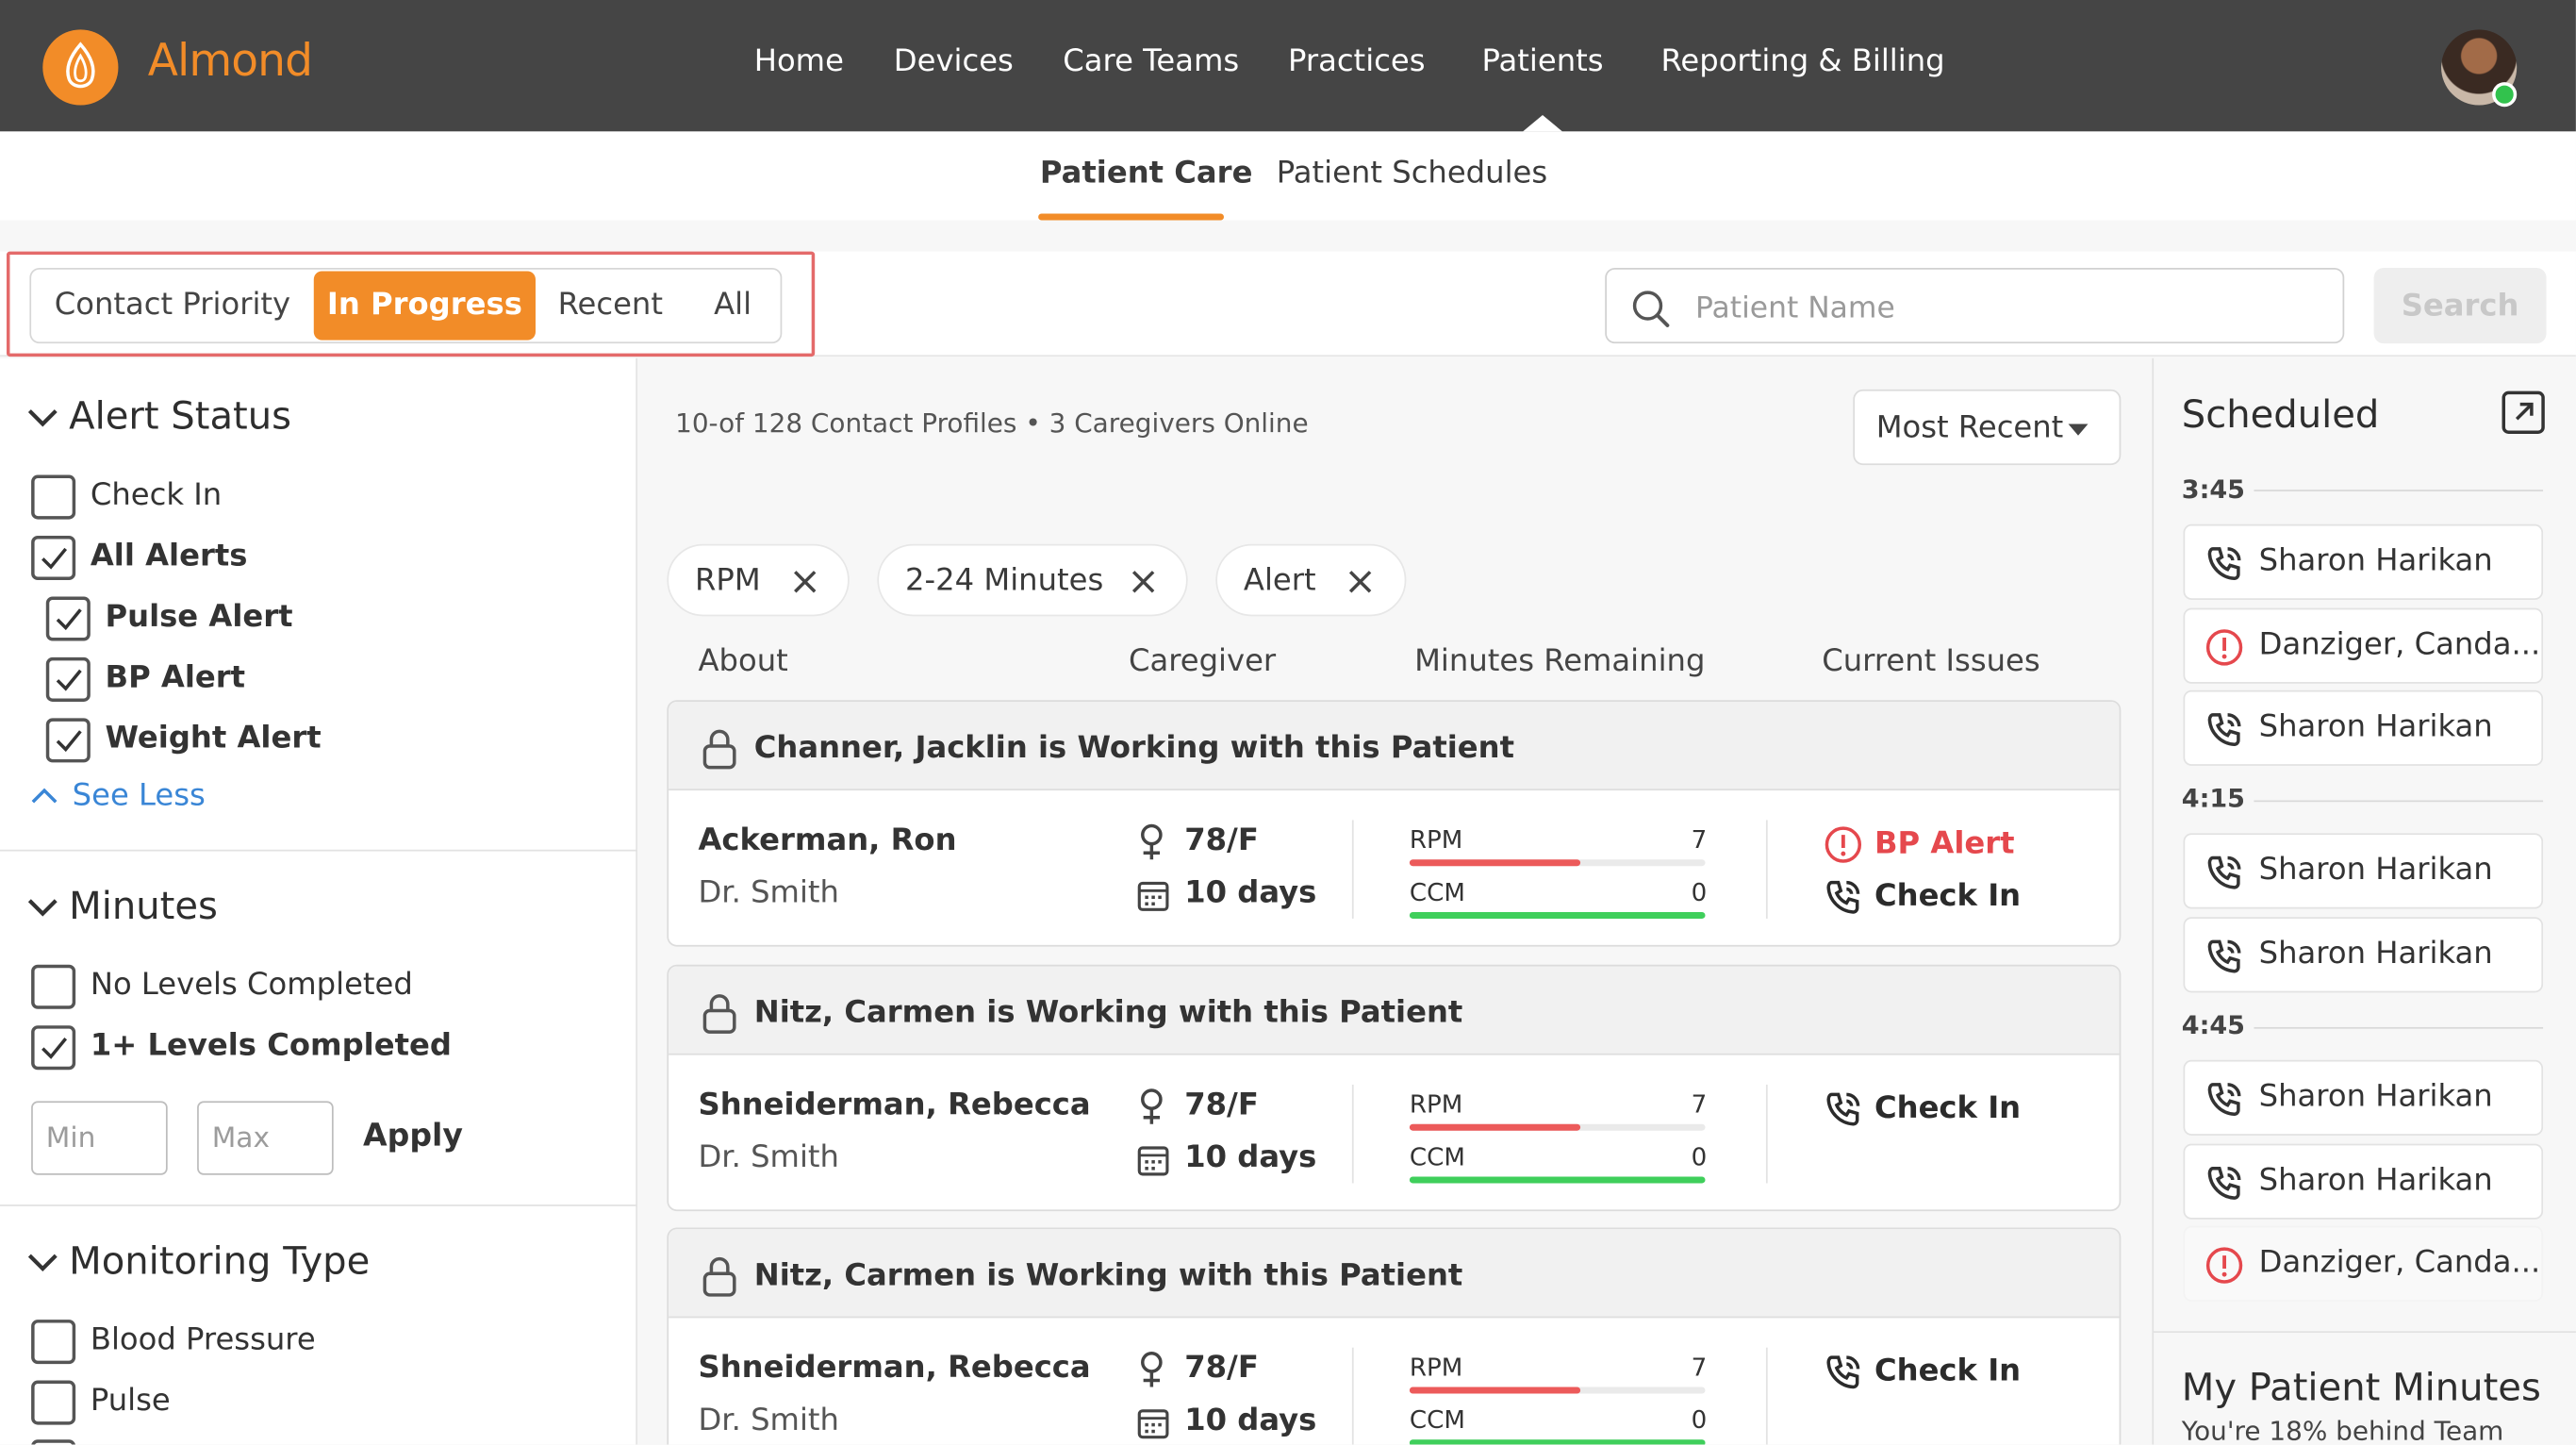 This screenshot has width=2576, height=1445. I want to click on see-less-link: See Less, so click(117, 796).